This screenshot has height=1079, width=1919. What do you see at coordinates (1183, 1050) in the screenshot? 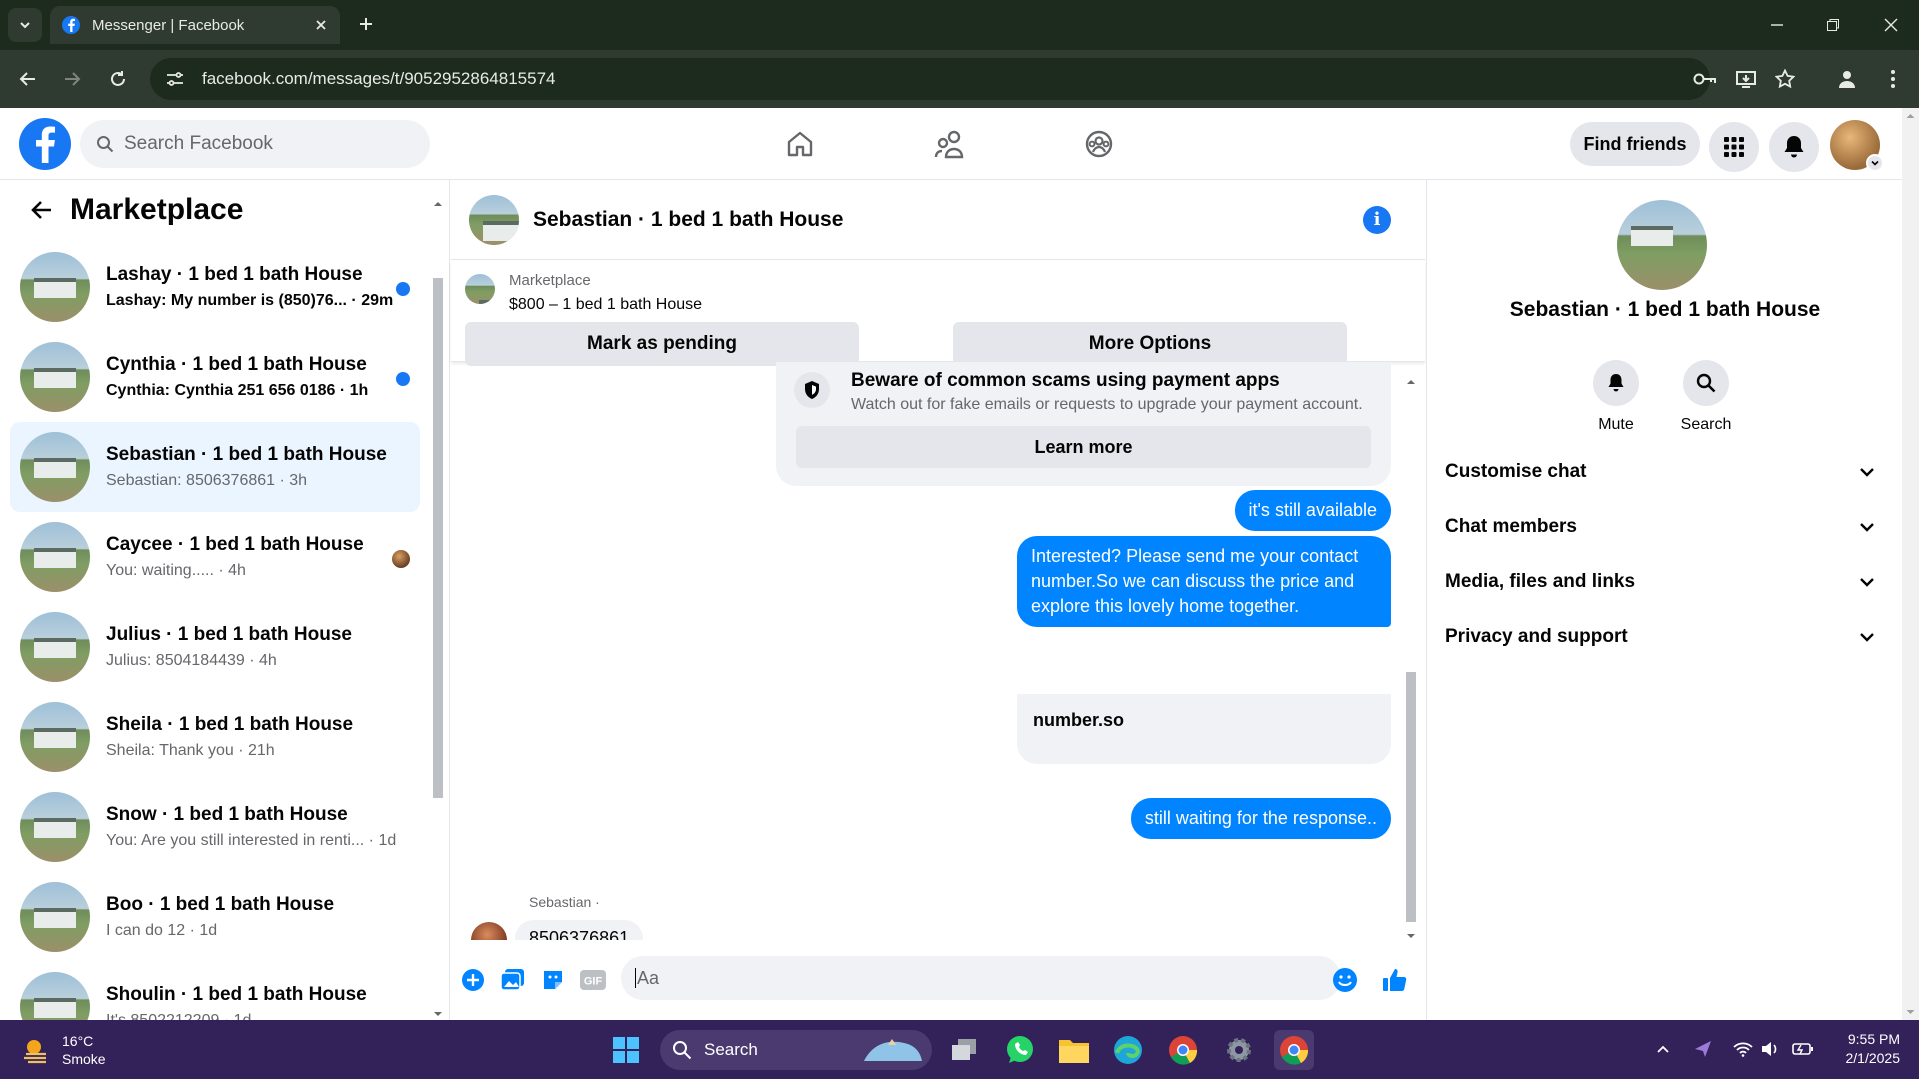
I see `chrome-app` at bounding box center [1183, 1050].